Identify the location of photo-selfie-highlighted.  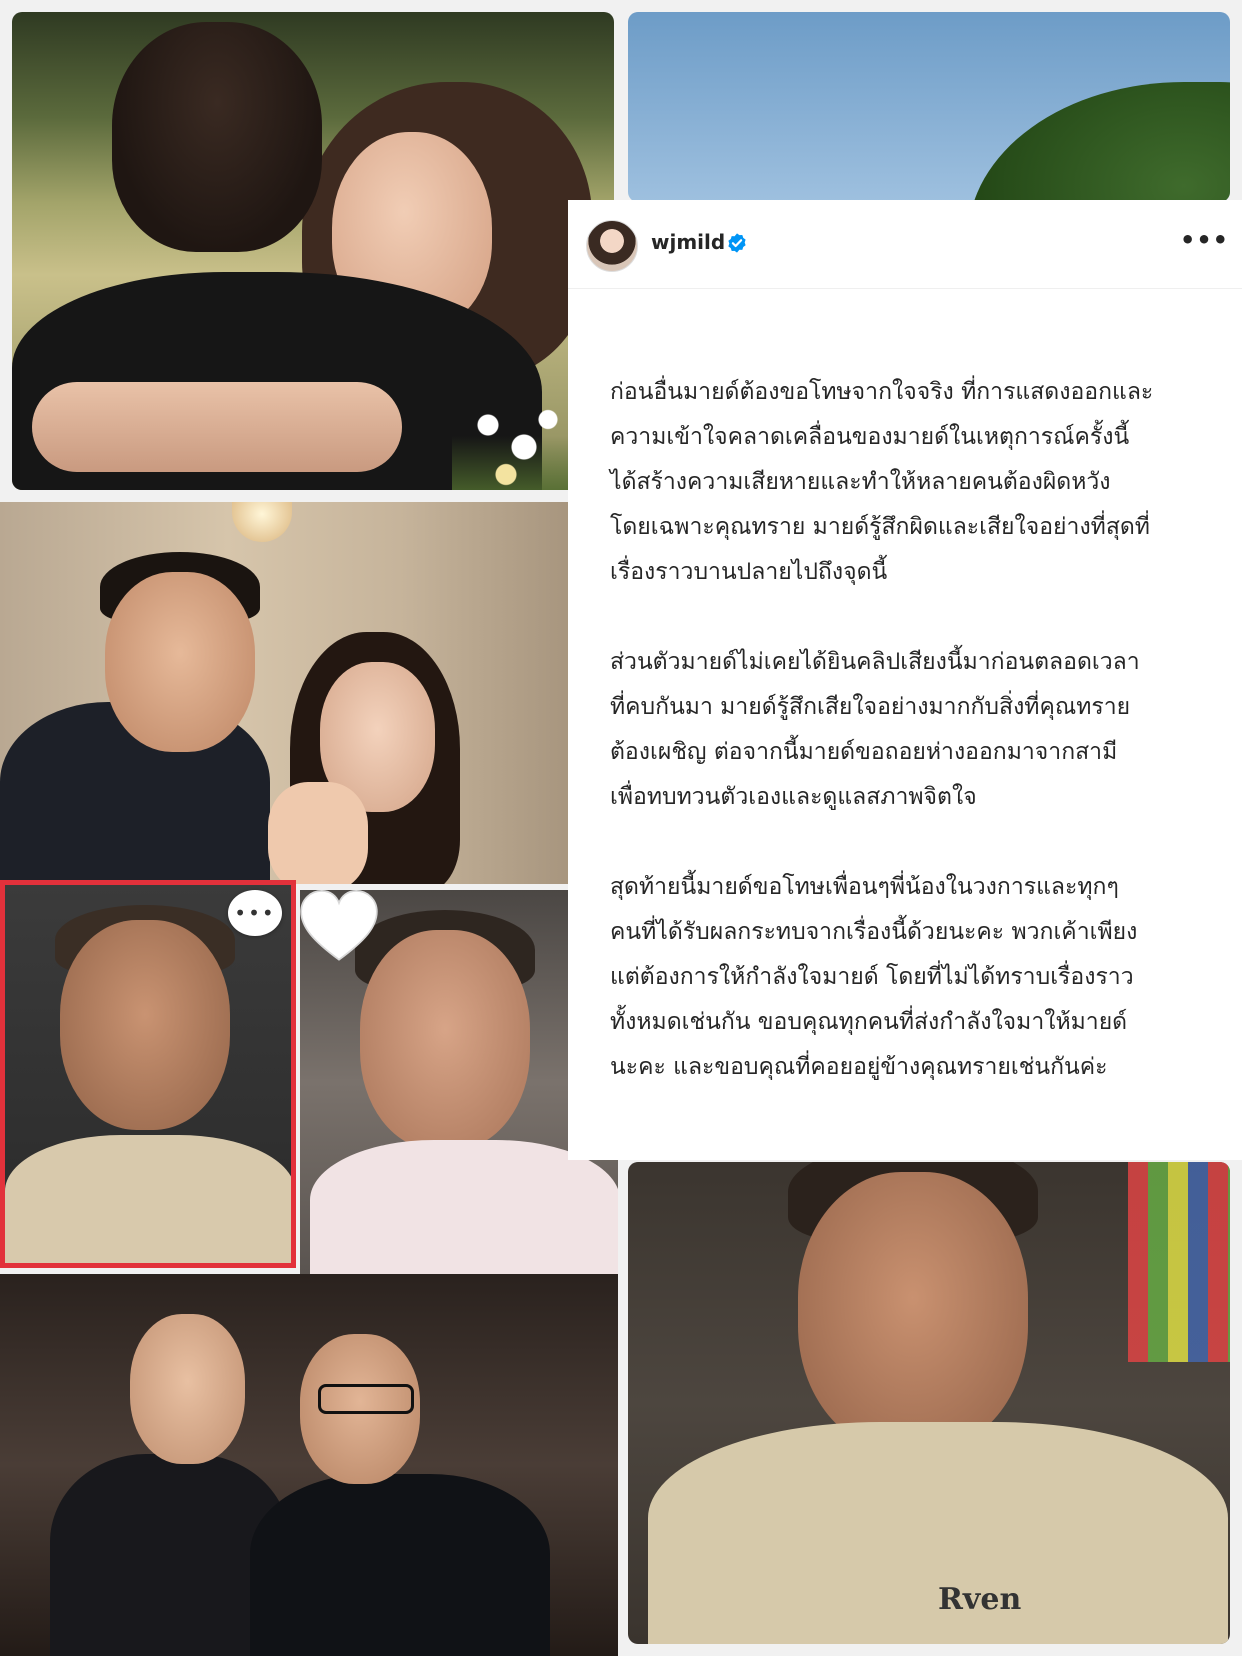
(148, 1074).